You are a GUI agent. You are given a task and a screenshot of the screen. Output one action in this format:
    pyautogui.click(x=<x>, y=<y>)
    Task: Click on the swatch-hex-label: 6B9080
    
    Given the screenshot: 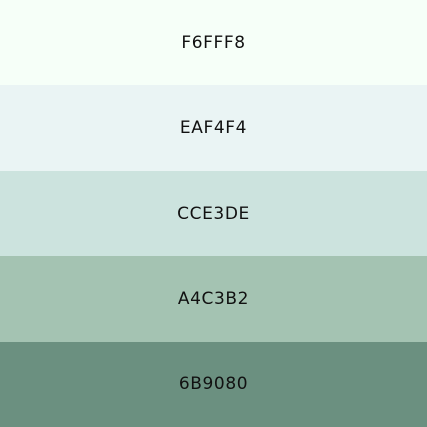 What is the action you would take?
    pyautogui.click(x=213, y=384)
    